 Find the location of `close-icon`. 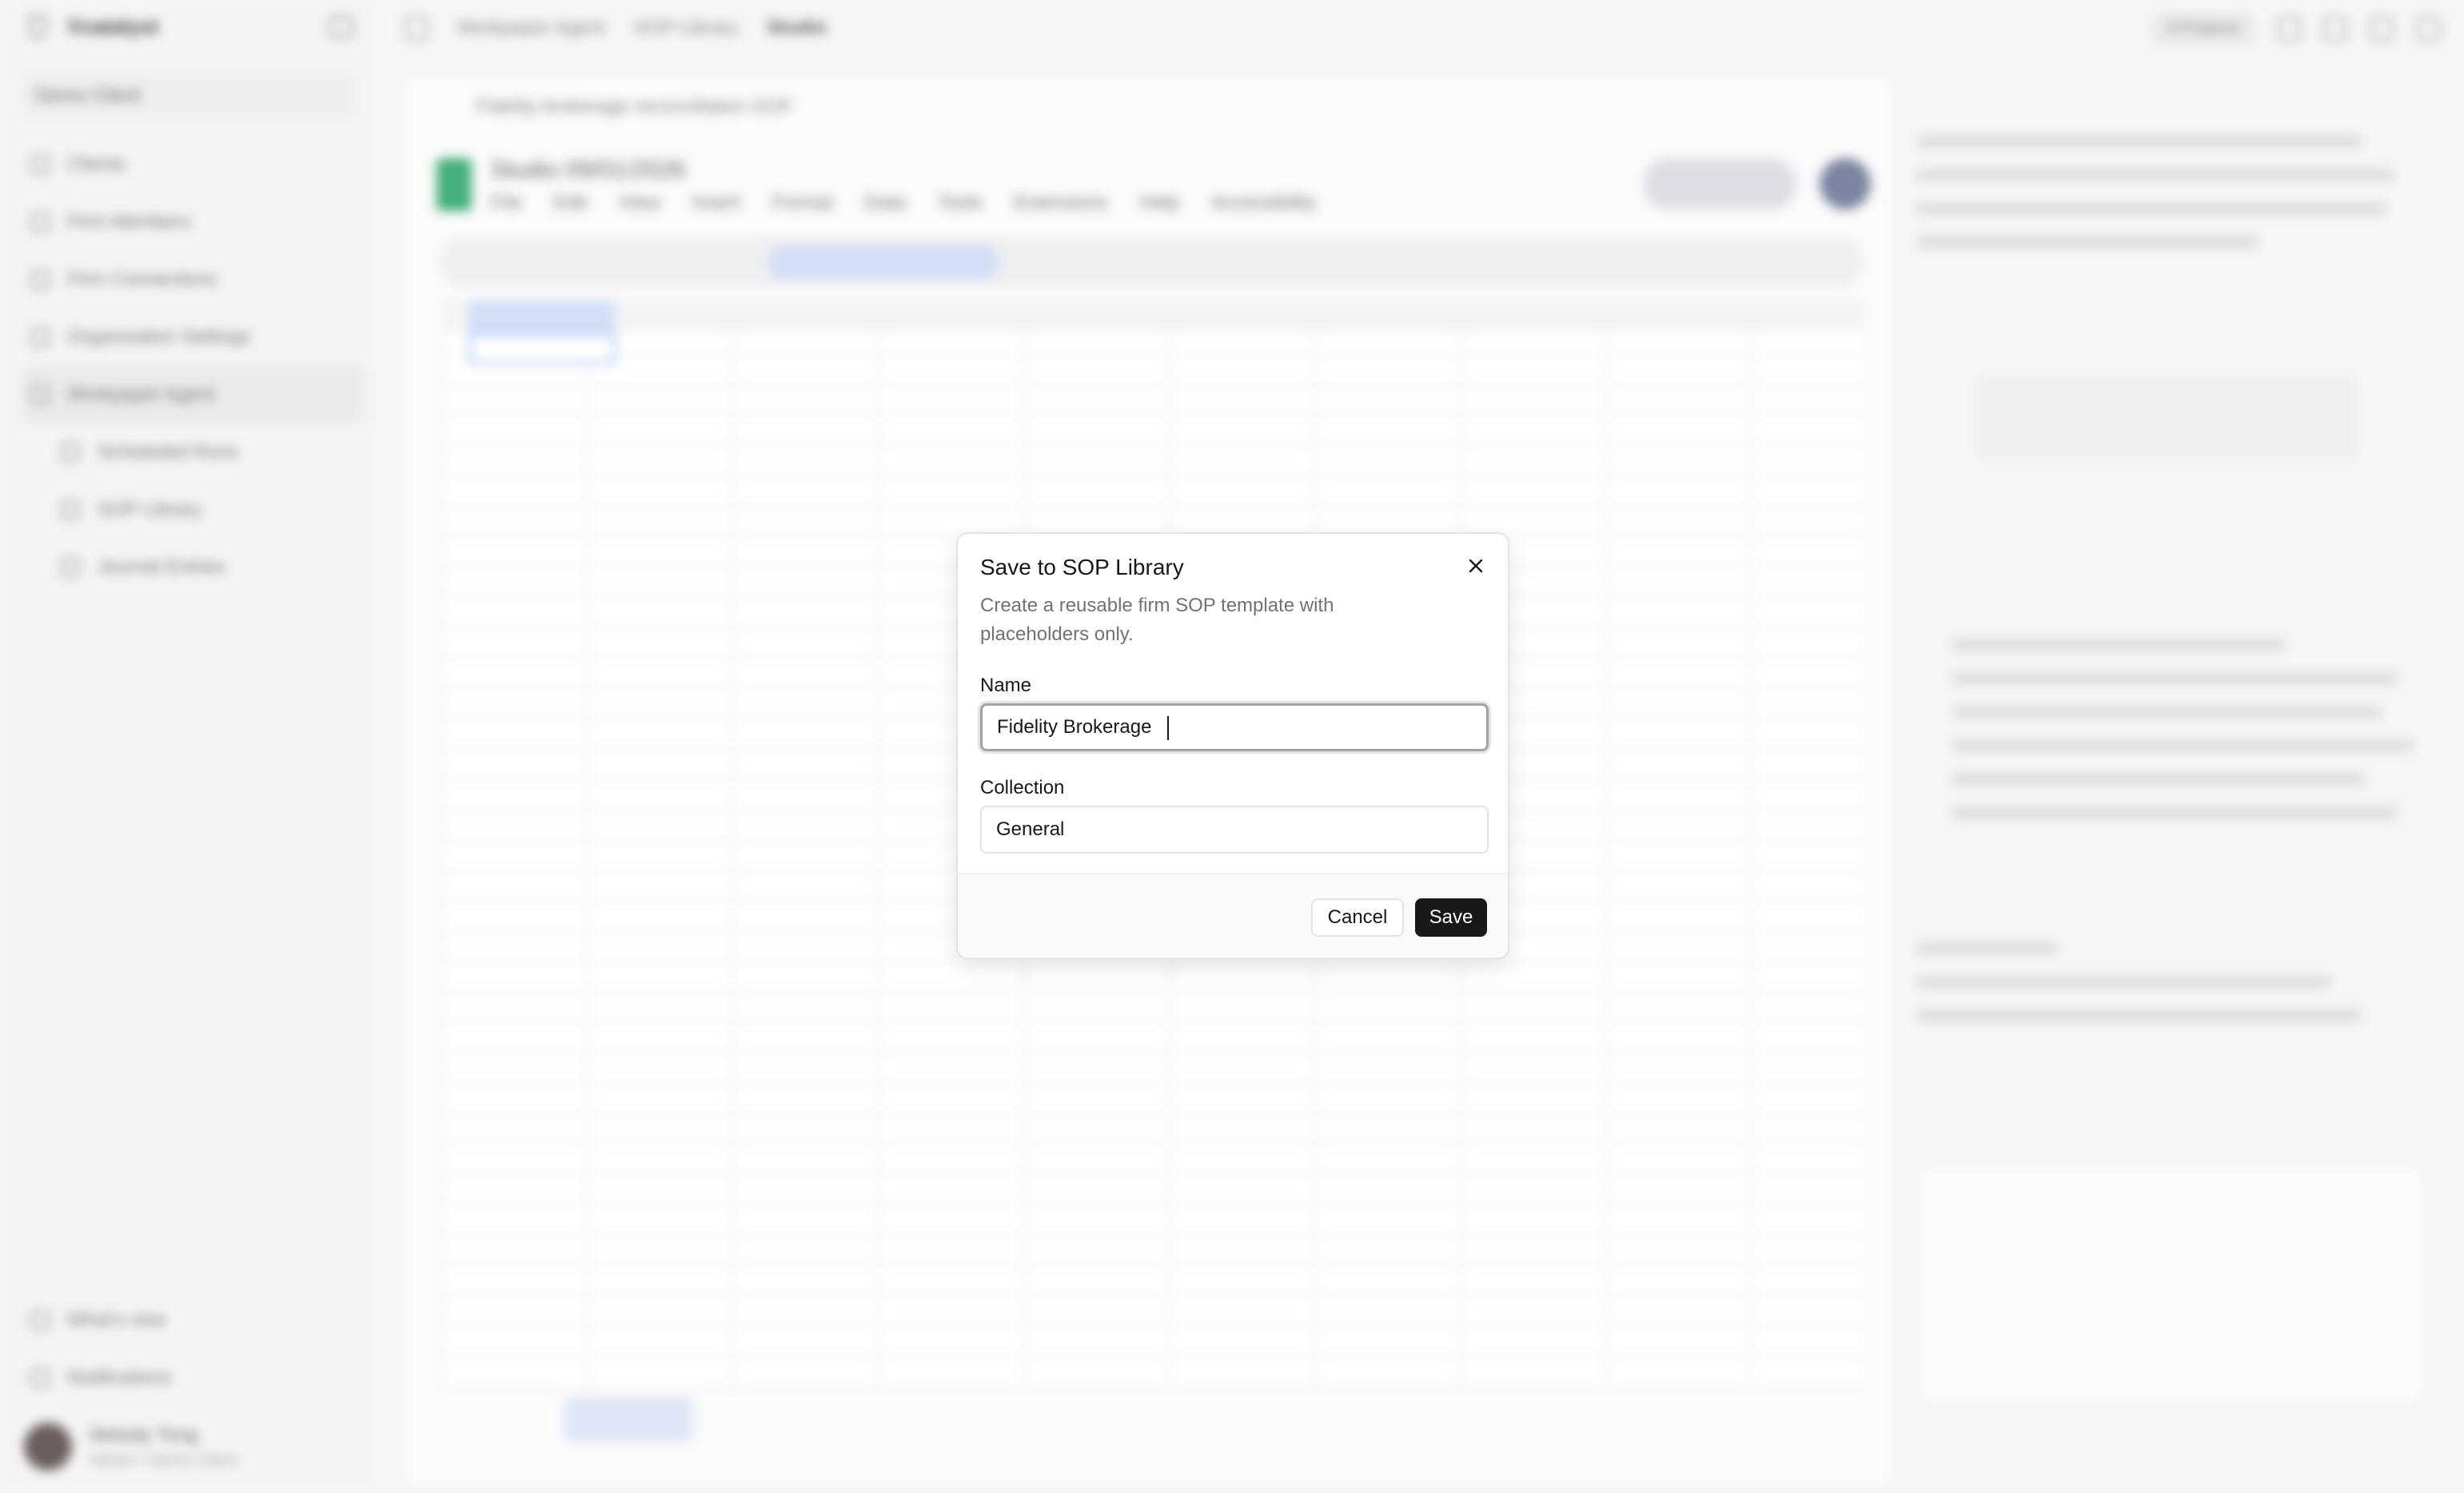

close-icon is located at coordinates (1476, 566).